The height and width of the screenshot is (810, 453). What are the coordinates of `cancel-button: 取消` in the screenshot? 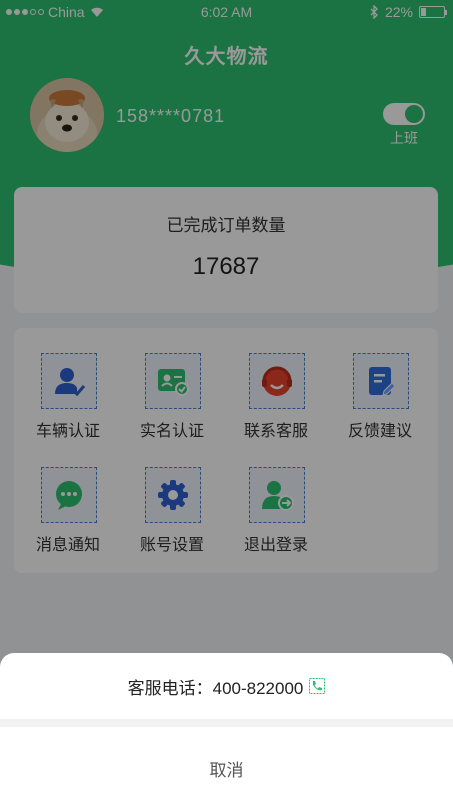 It's located at (226, 768).